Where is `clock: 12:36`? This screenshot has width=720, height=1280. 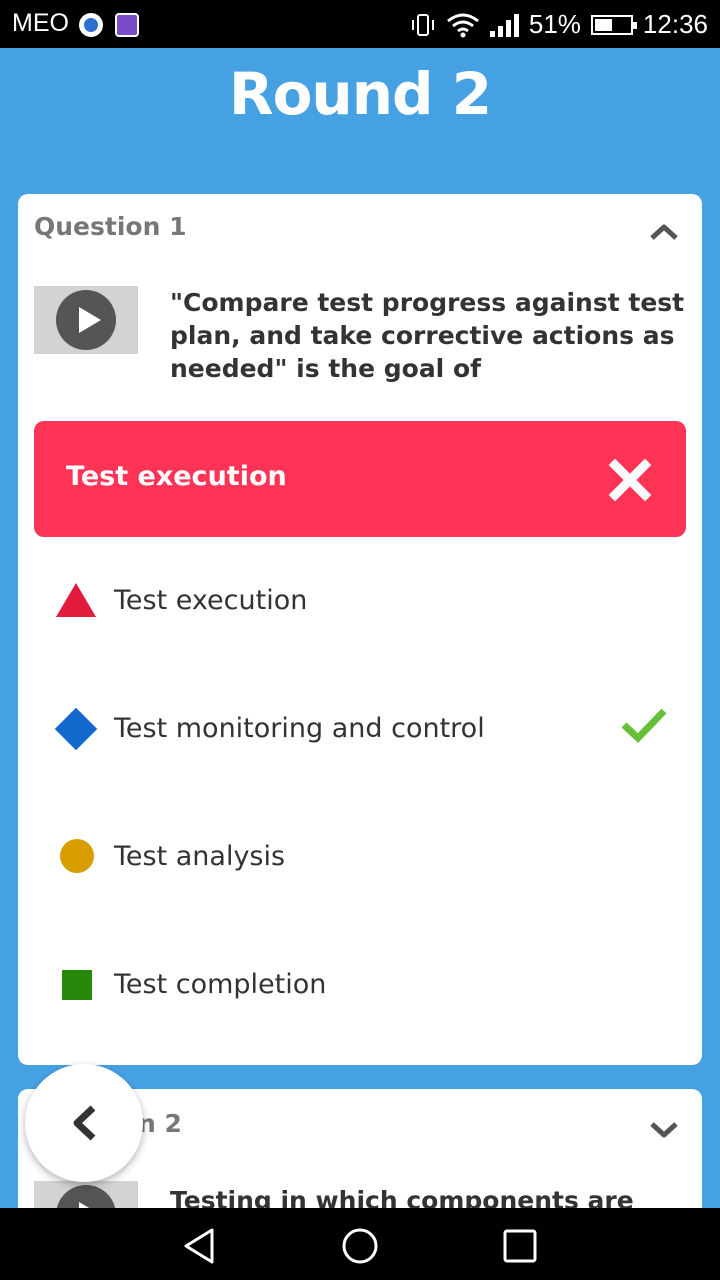
clock: 12:36 is located at coordinates (675, 24).